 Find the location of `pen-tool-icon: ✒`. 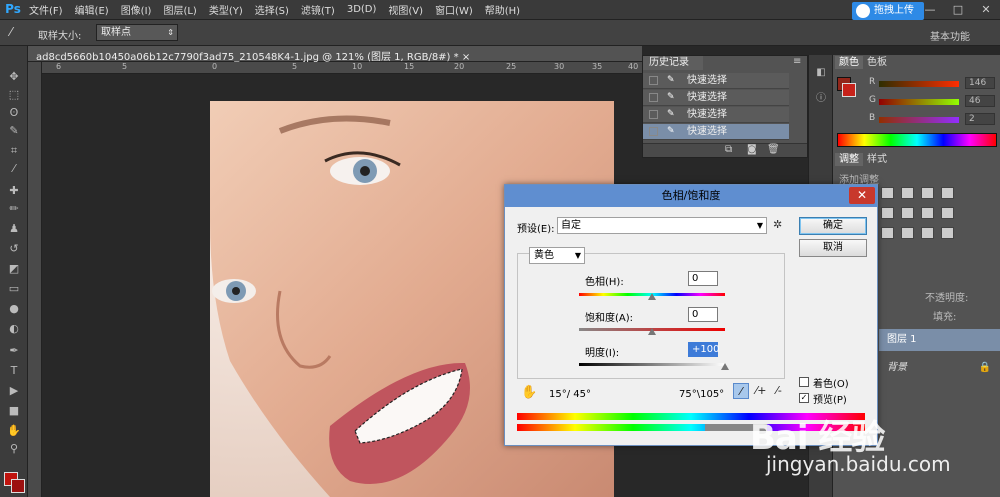

pen-tool-icon: ✒ is located at coordinates (14, 351).